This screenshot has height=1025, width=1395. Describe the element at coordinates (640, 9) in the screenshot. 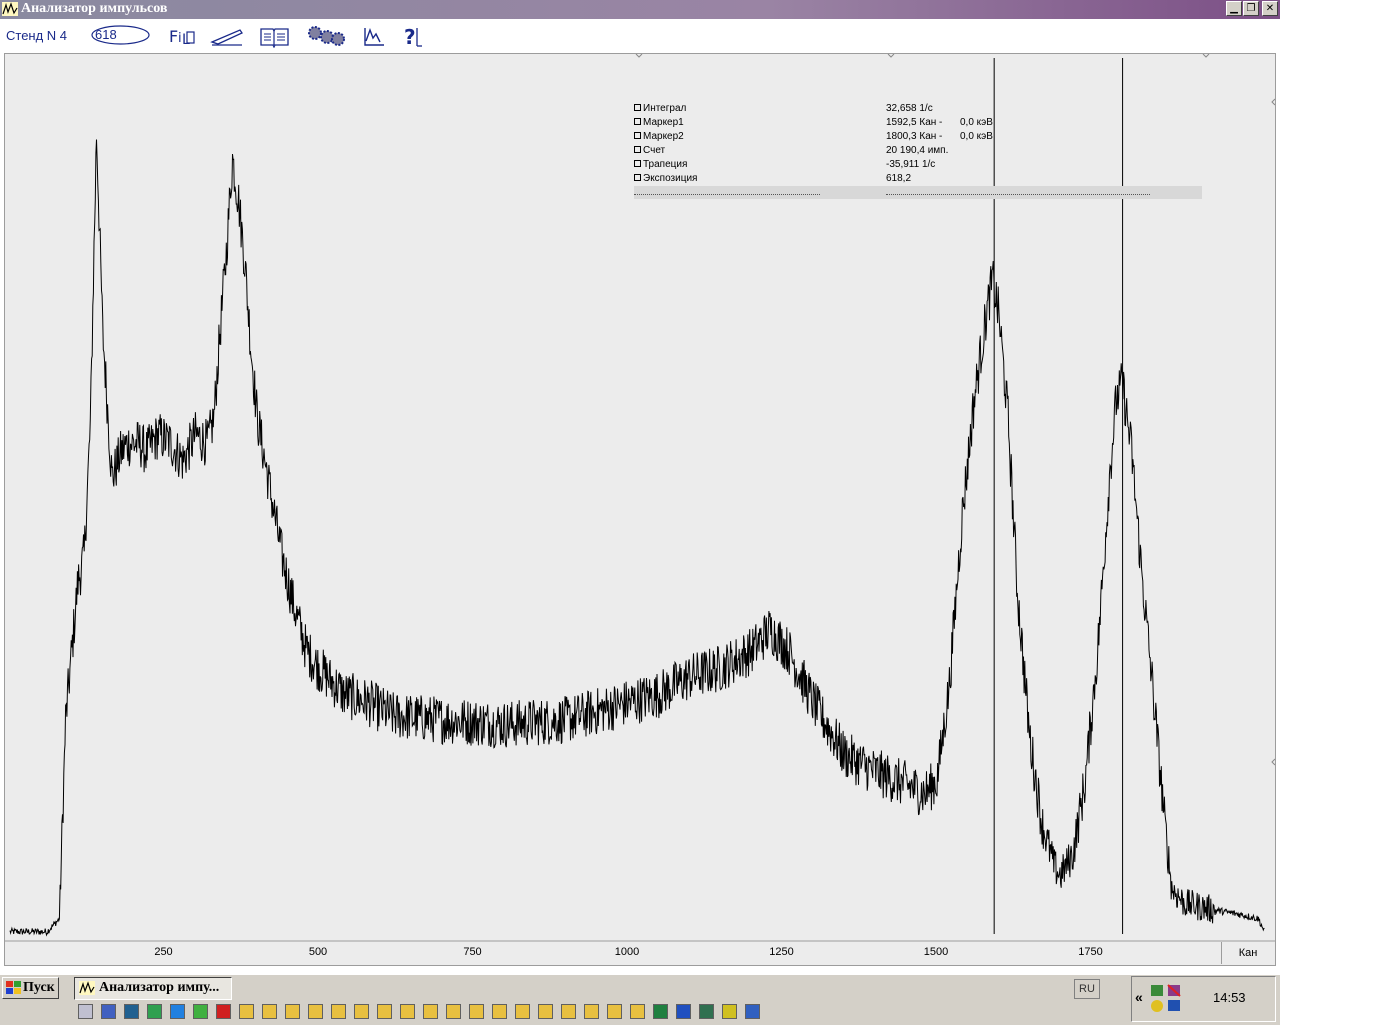

I see `title-bar: Анализатор импульсов ▁ ❐ ✕` at that location.